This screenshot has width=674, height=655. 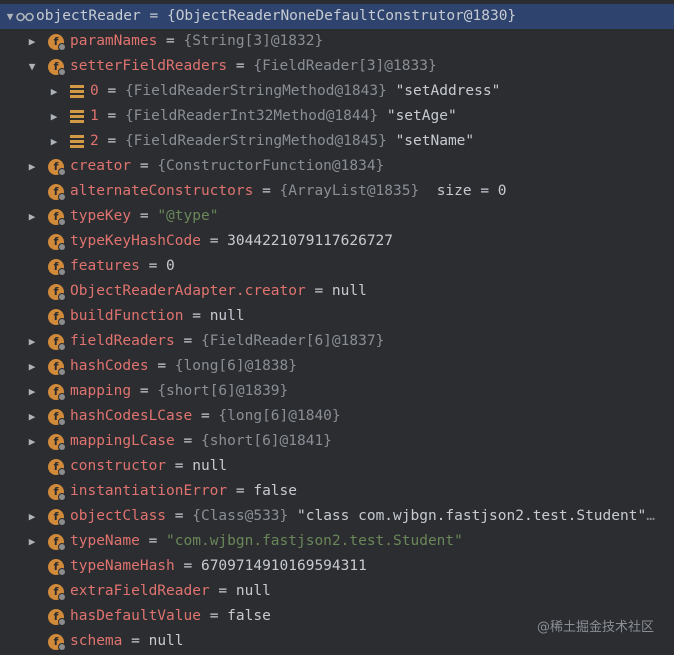 What do you see at coordinates (292, 341) in the screenshot?
I see `field-reference: {FieldReader[6]@1837}` at bounding box center [292, 341].